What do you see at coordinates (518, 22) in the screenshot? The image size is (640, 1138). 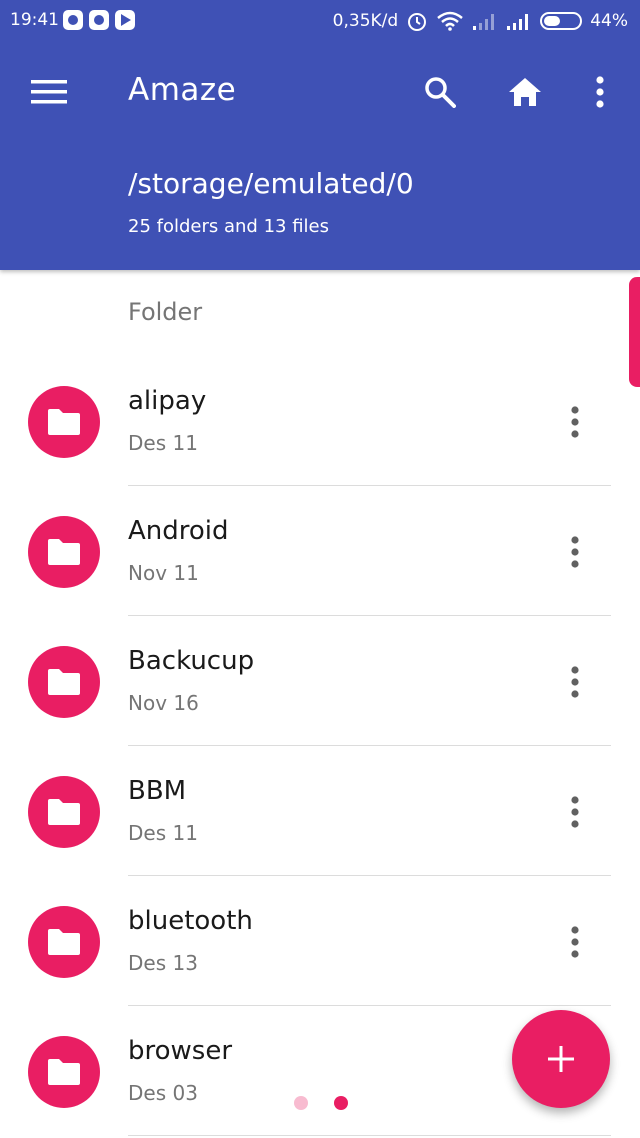 I see `signal-full-icon` at bounding box center [518, 22].